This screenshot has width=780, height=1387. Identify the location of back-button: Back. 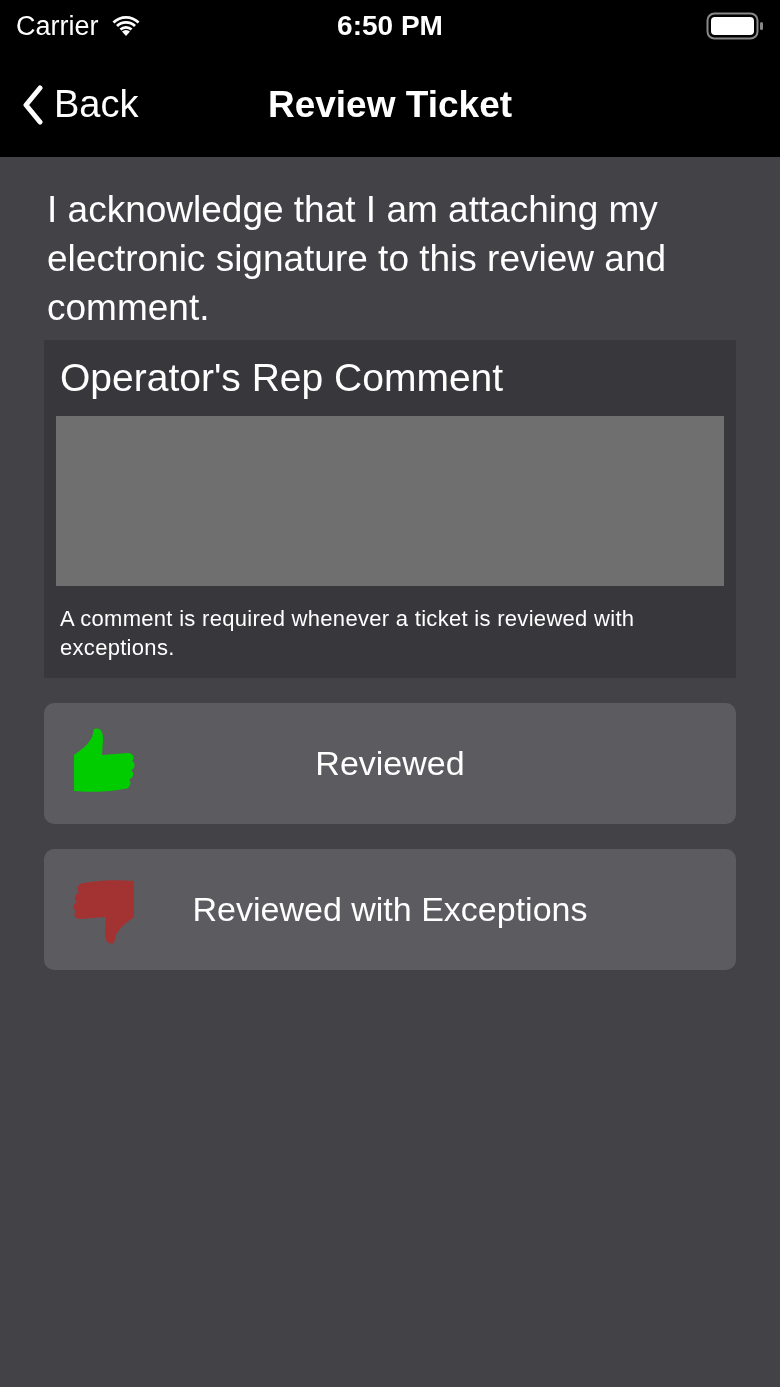
(69, 104).